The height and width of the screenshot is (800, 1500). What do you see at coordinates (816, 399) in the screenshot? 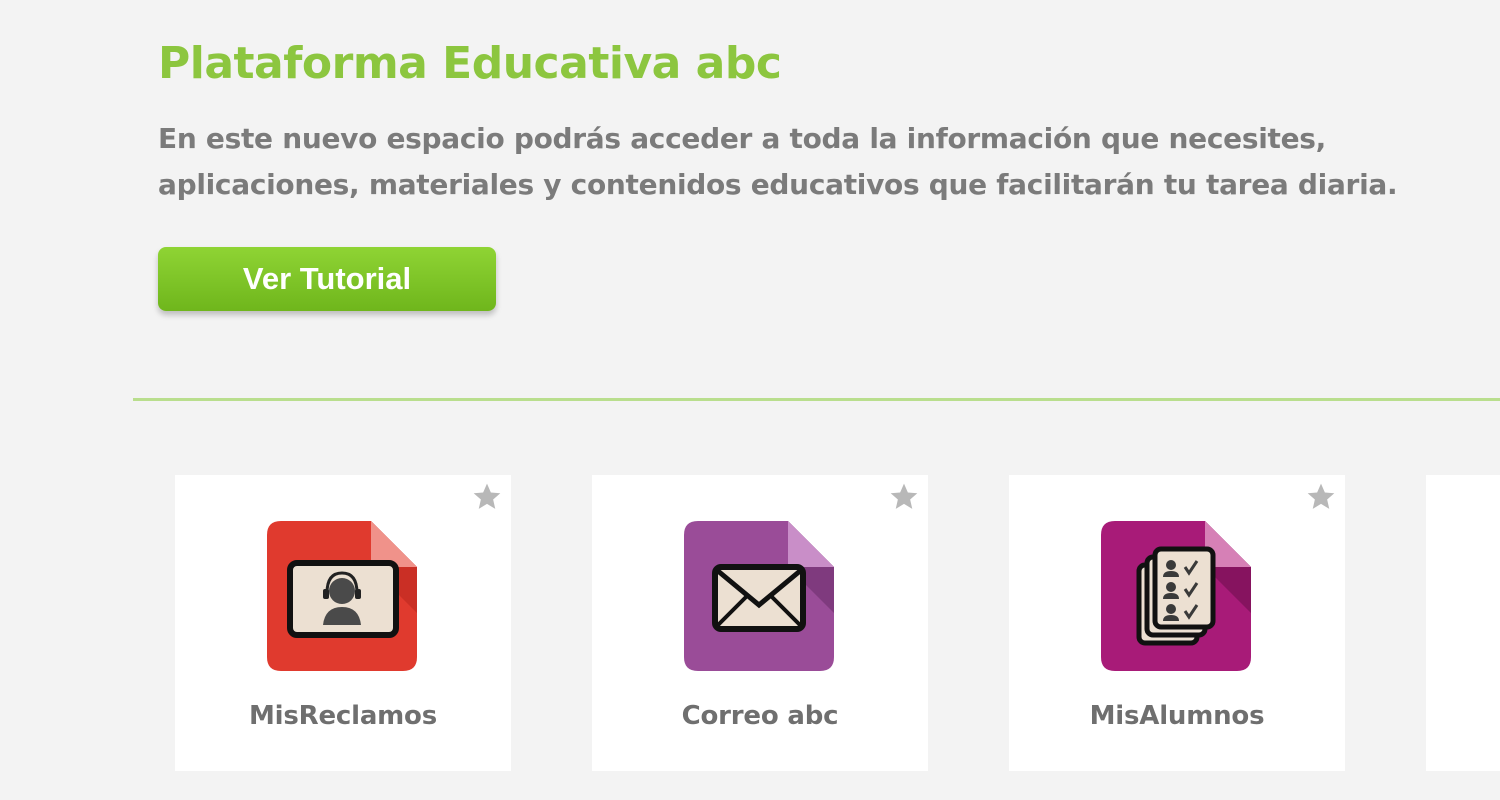
I see `section-divider` at bounding box center [816, 399].